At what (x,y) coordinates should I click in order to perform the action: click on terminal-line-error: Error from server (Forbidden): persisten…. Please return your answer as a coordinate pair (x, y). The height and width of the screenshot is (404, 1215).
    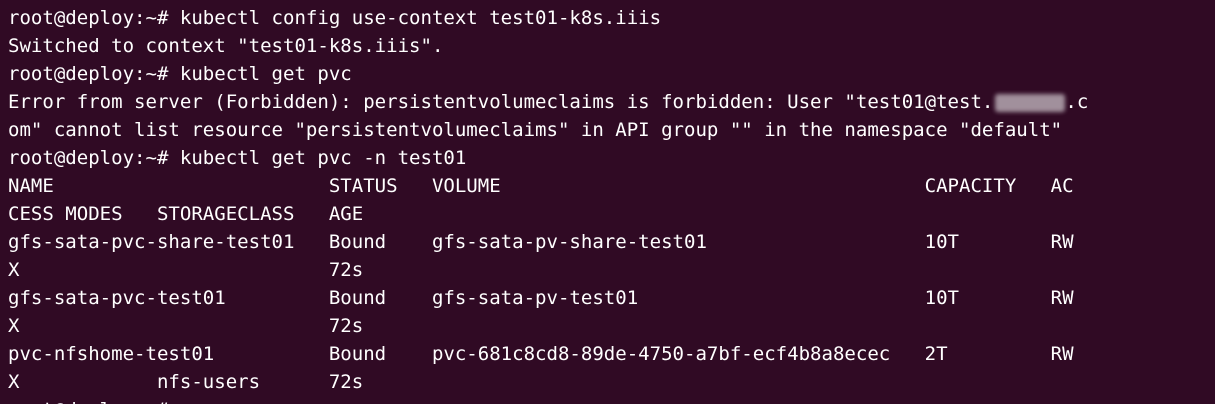
    Looking at the image, I should click on (548, 102).